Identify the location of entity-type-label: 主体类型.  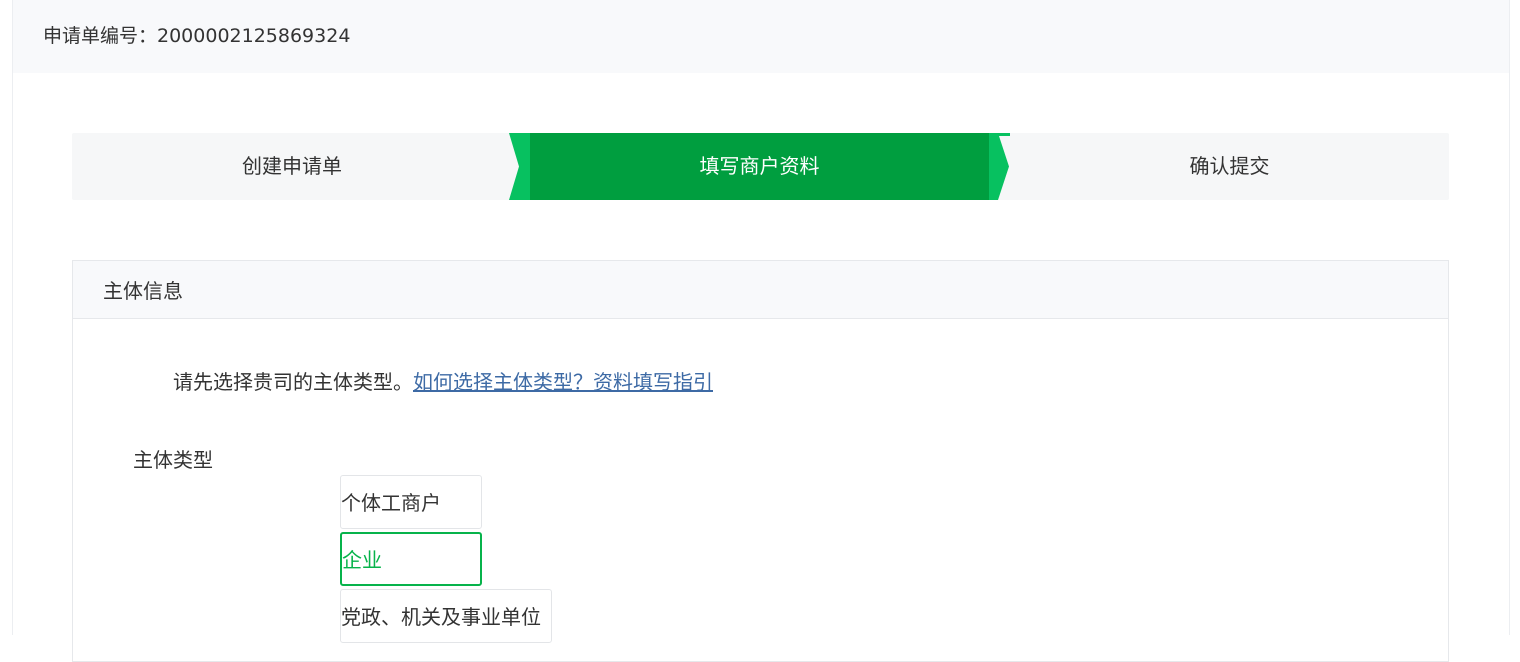
(173, 460).